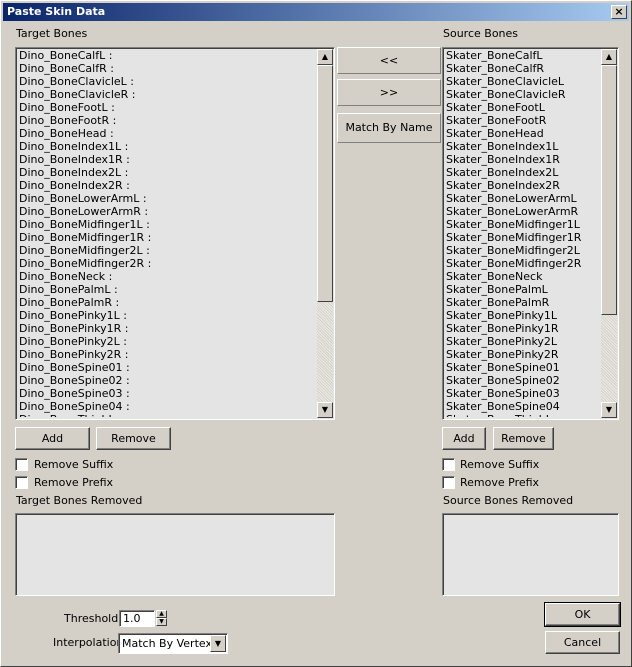 This screenshot has height=667, width=632. Describe the element at coordinates (523, 237) in the screenshot. I see `list-item: Skater_BoneMidfinger1R` at that location.